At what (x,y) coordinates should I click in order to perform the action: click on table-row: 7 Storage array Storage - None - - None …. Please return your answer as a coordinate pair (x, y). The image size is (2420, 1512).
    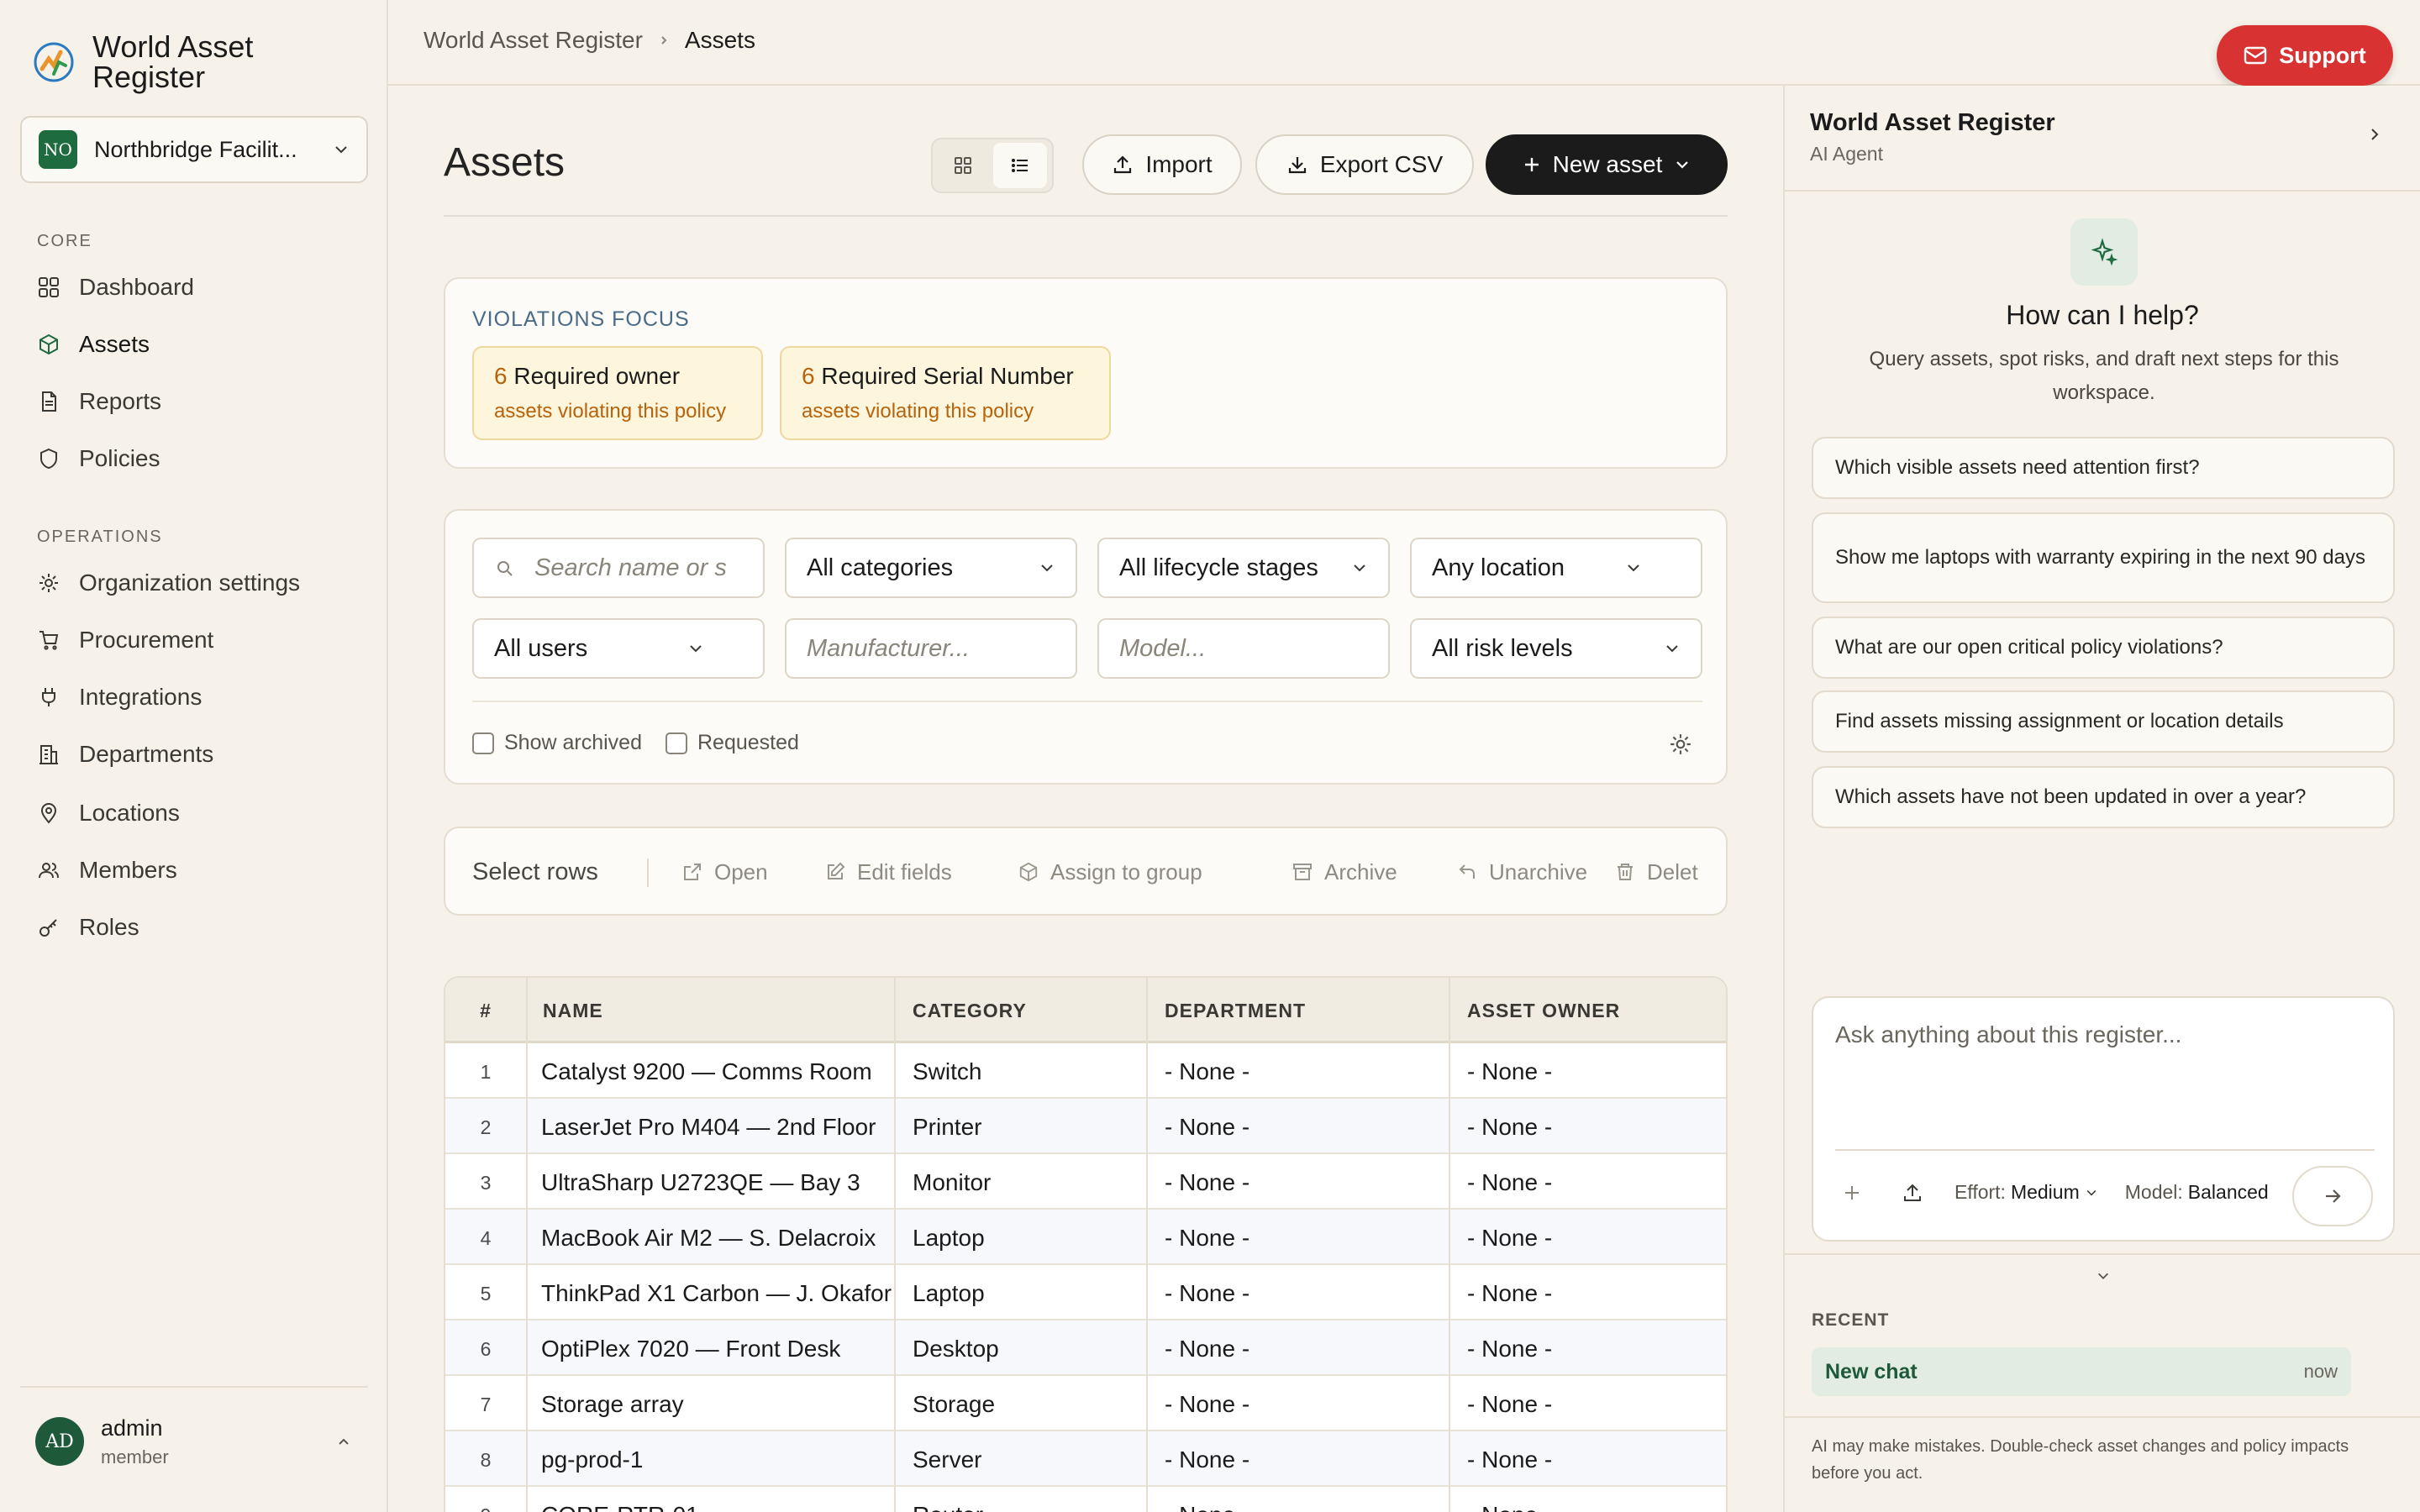
    Looking at the image, I should click on (1085, 1403).